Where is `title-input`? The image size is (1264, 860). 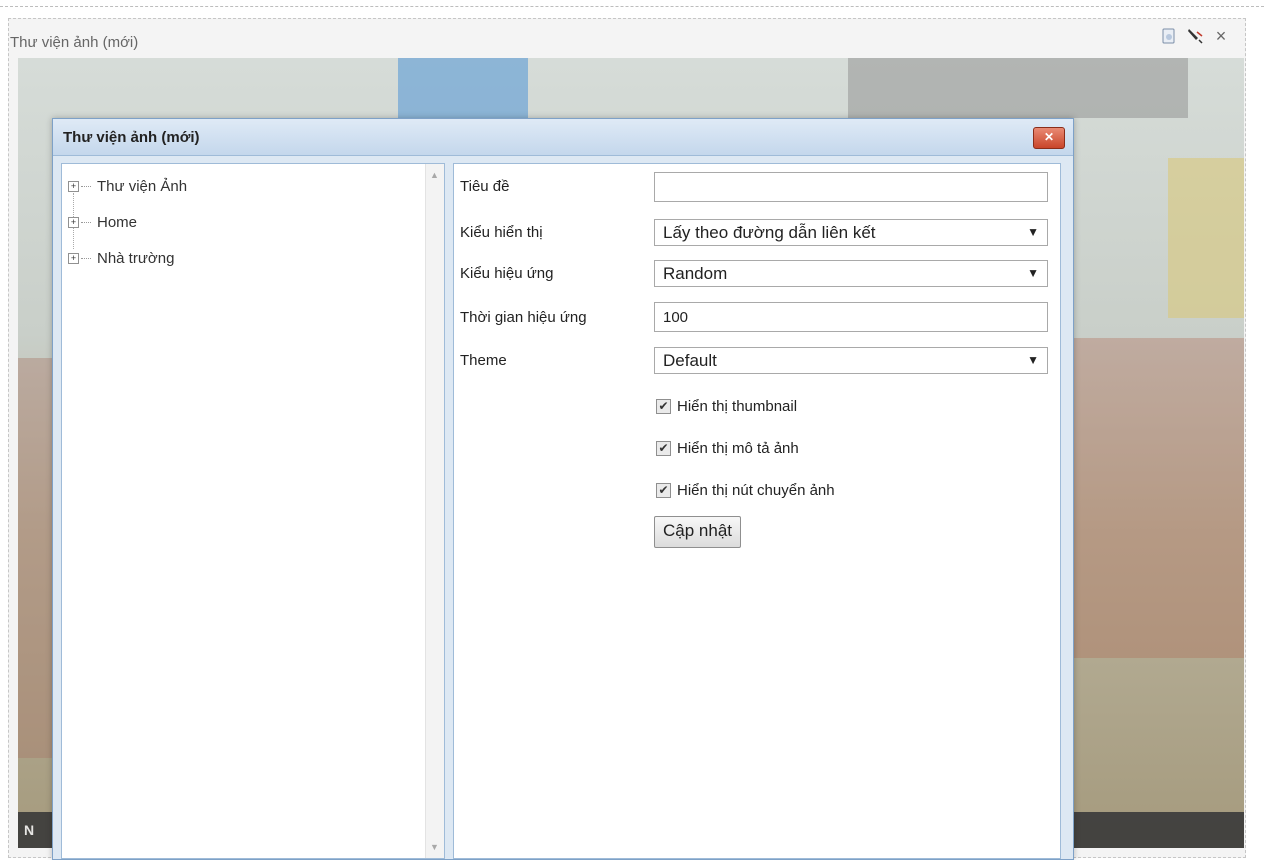
title-input is located at coordinates (851, 187).